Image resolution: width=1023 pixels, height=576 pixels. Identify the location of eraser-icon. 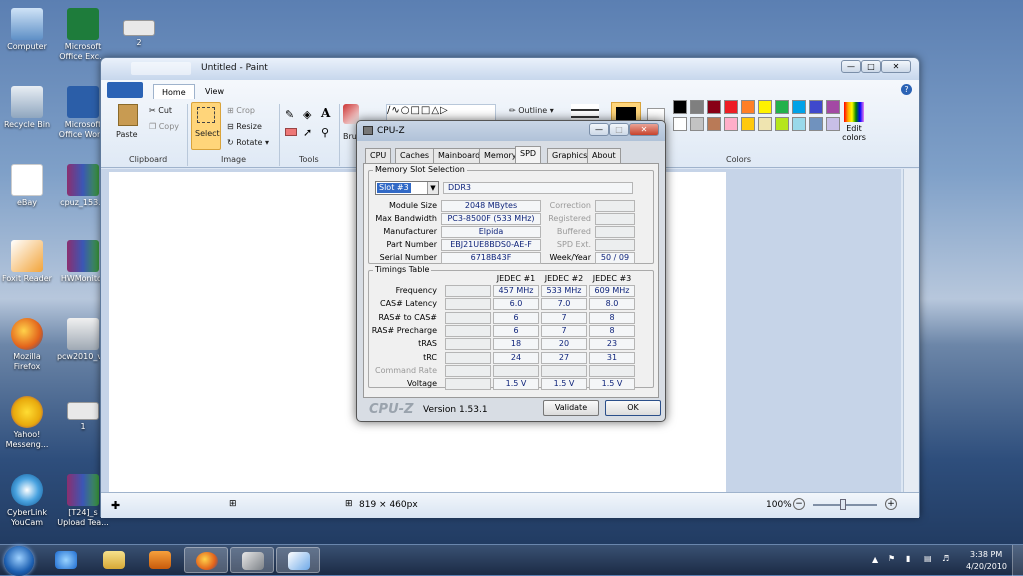
(291, 132).